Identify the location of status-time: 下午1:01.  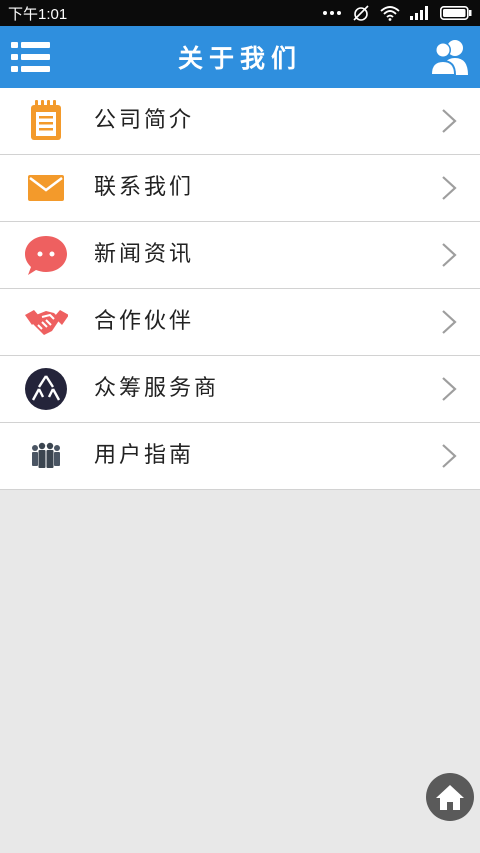
(38, 14).